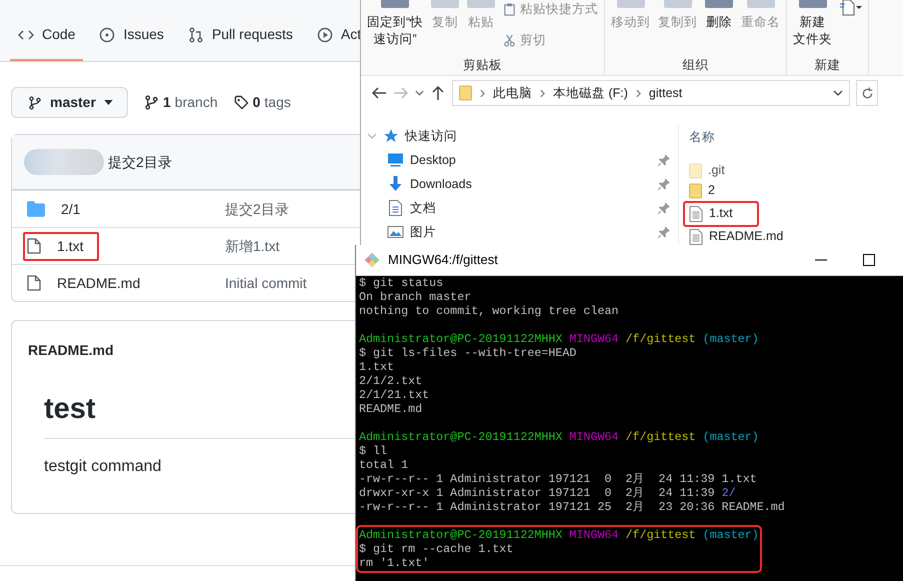  I want to click on maximize-icon, so click(869, 260).